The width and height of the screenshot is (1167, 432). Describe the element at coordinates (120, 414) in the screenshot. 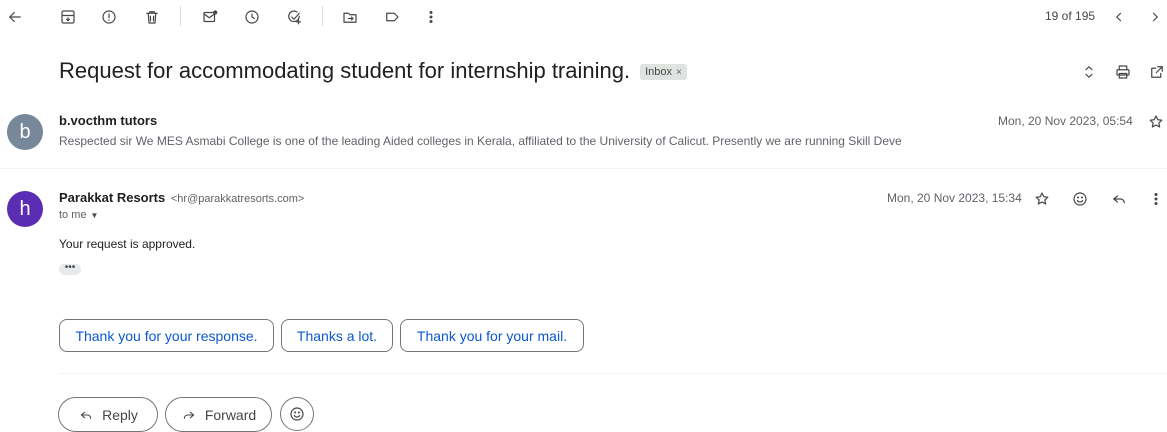

I see `reply-label: Reply` at that location.